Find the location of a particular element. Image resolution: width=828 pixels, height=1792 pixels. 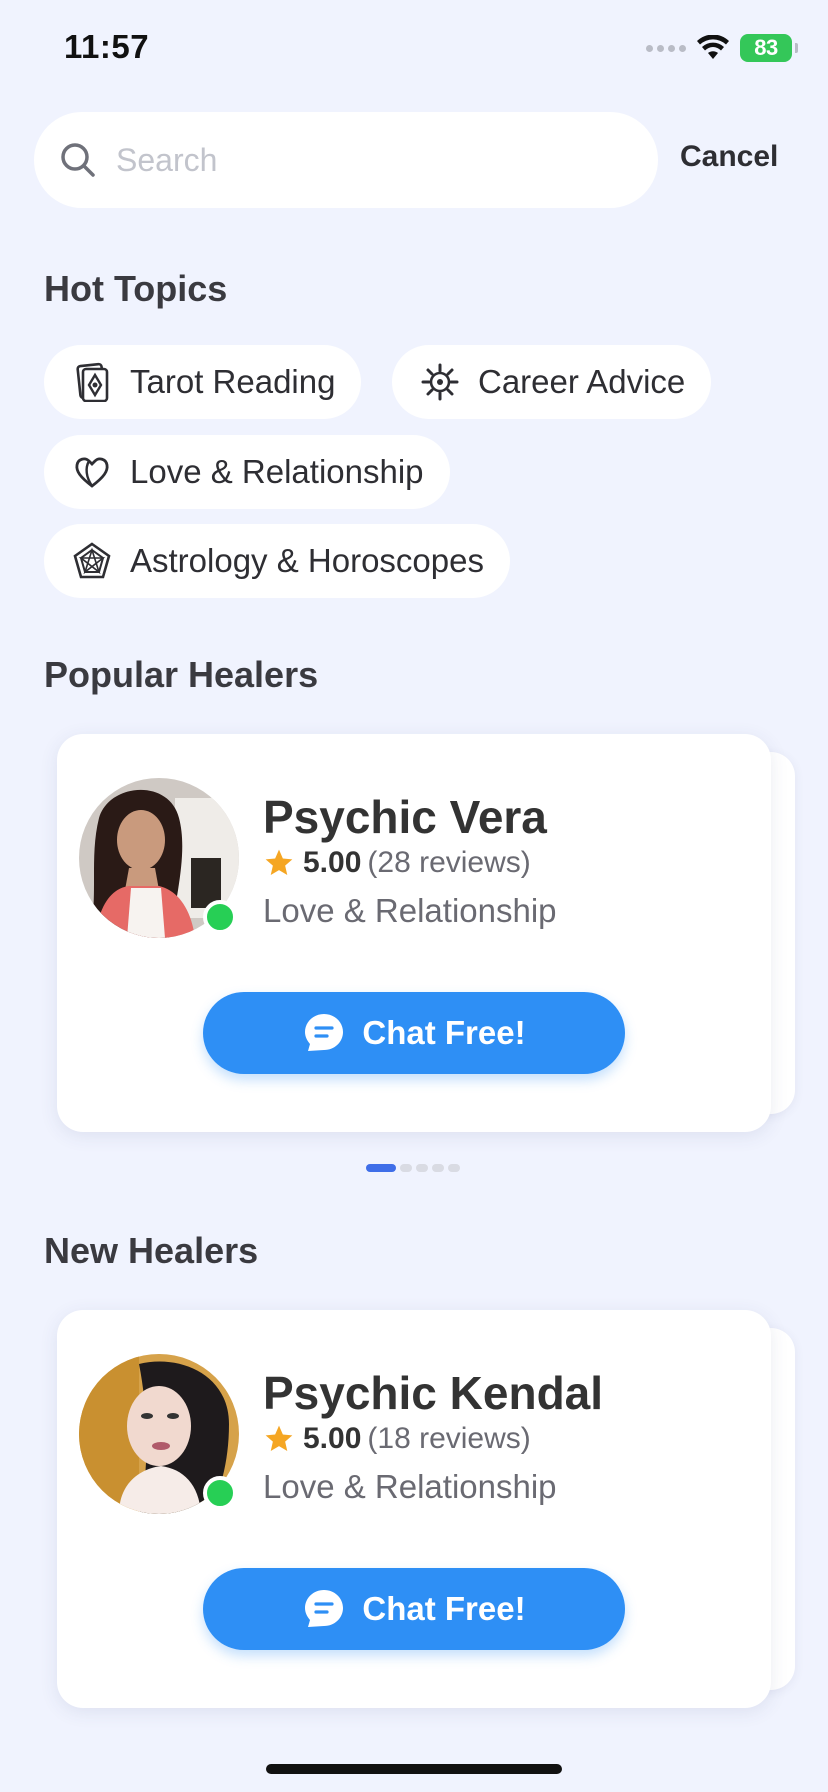

topic-chip-career-advice: Career Advice is located at coordinates (552, 382).